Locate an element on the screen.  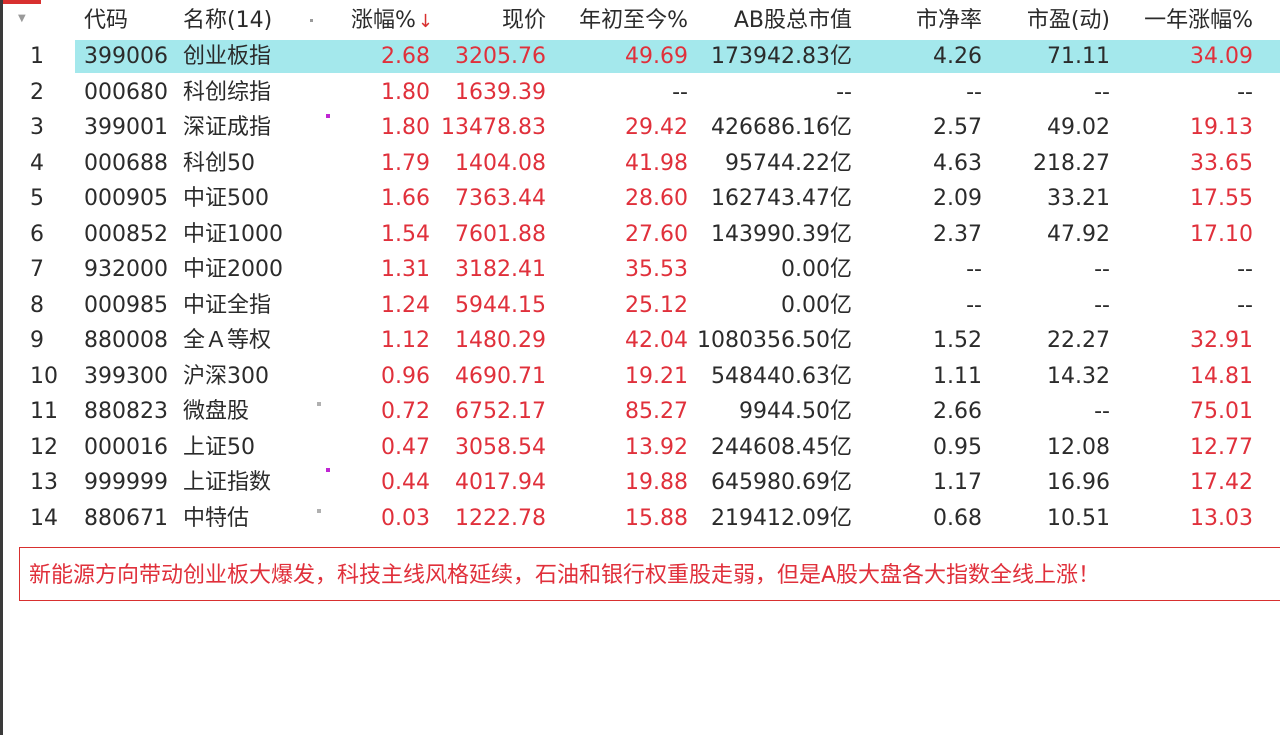
cell-pb: 1.11 is located at coordinates (957, 376).